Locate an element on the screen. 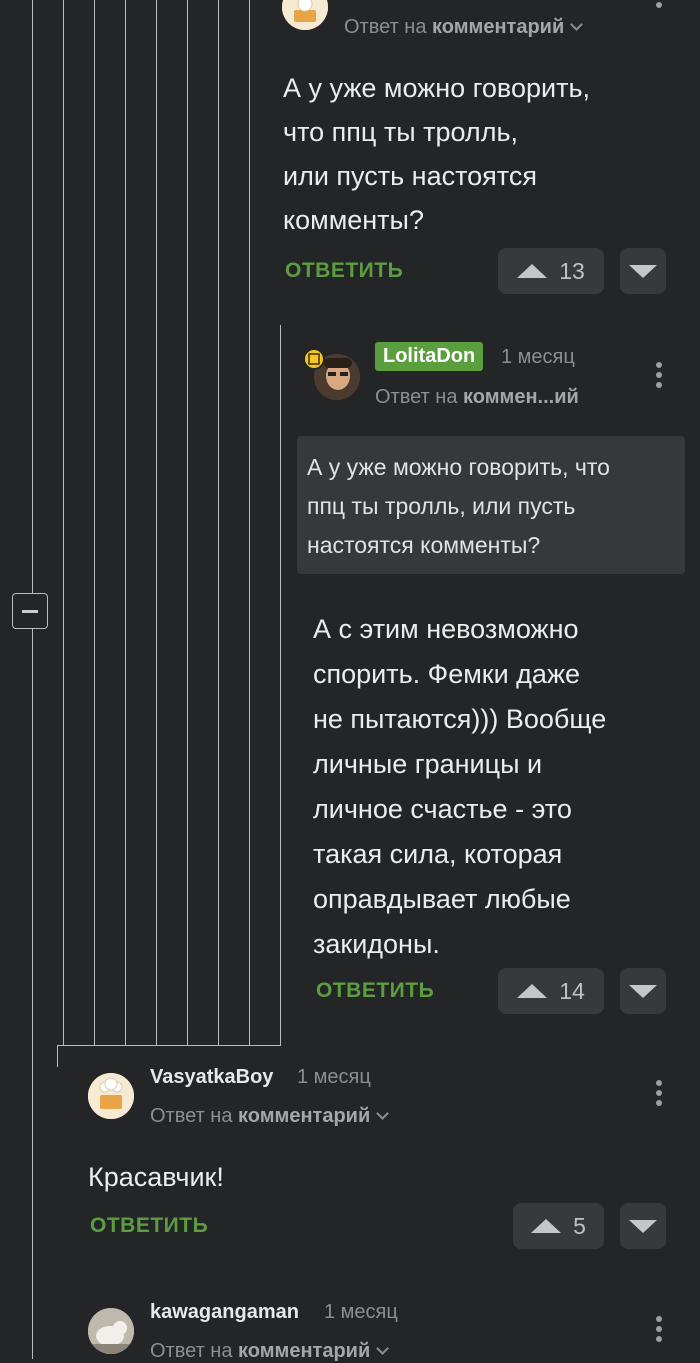  badge-icon is located at coordinates (314, 359).